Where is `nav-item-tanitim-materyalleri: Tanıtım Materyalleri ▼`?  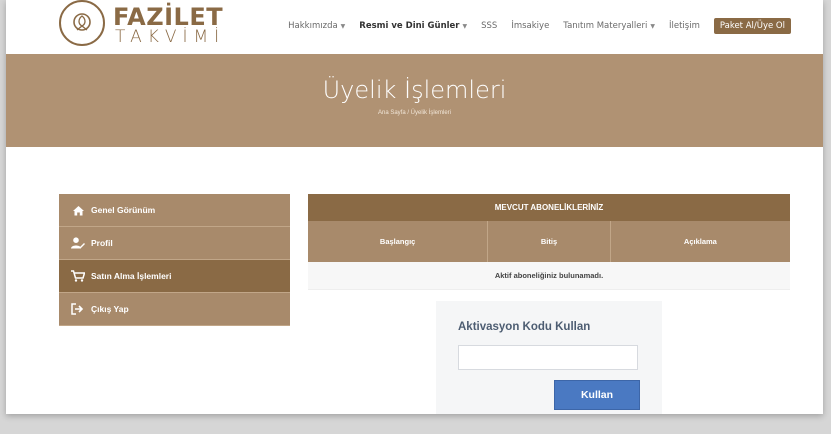 nav-item-tanitim-materyalleri: Tanıtım Materyalleri ▼ is located at coordinates (609, 26).